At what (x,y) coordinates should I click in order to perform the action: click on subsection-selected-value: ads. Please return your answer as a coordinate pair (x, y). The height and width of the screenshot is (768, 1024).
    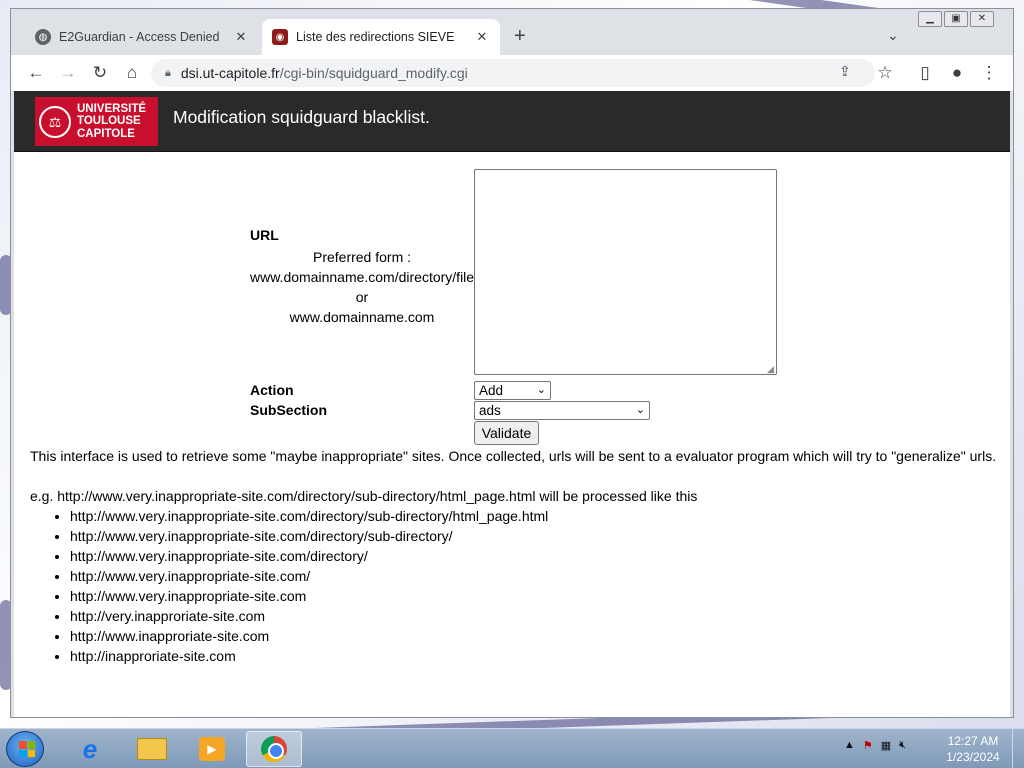
    Looking at the image, I should click on (490, 410).